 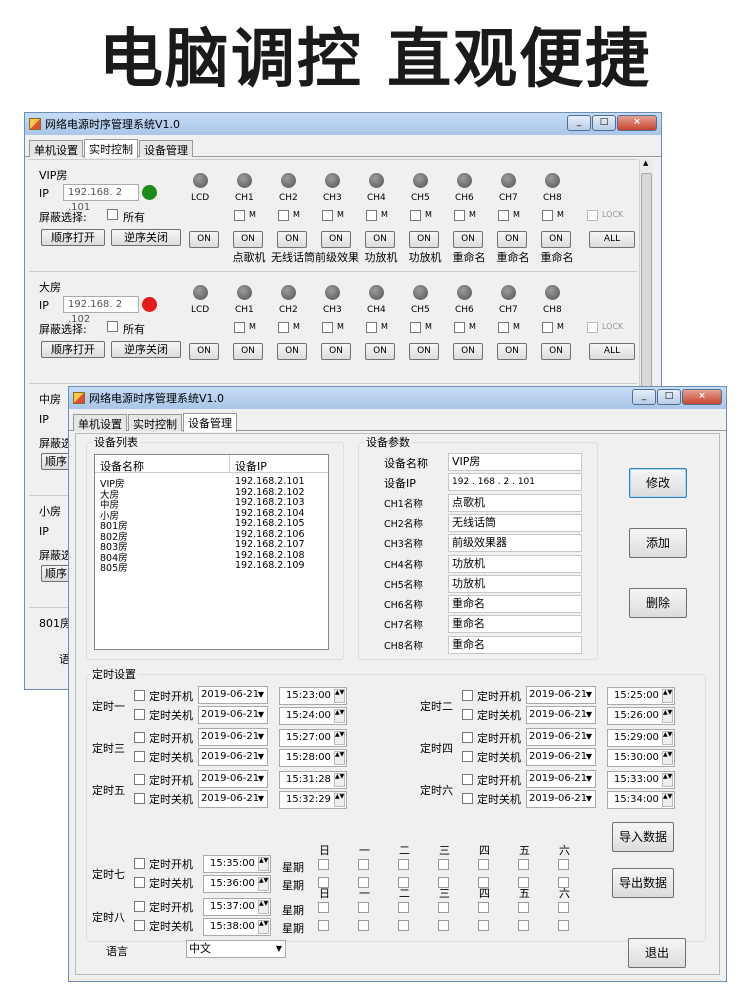 I want to click on timed-off-time-spinner: 15:36:00 ▲▼, so click(x=237, y=884).